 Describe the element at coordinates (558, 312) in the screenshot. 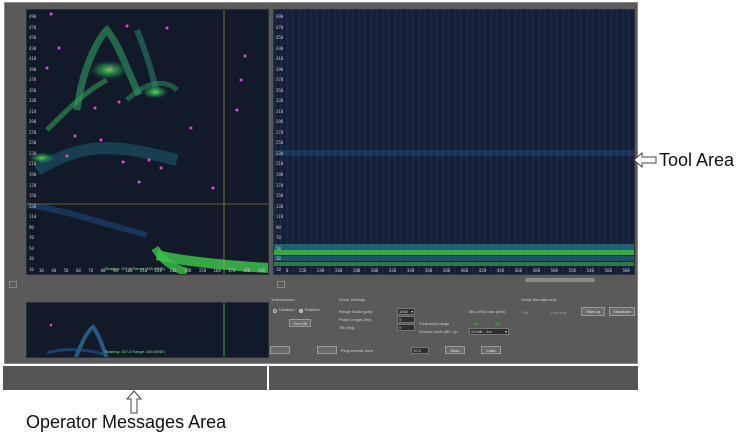

I see `sonar-status-running: Running` at that location.